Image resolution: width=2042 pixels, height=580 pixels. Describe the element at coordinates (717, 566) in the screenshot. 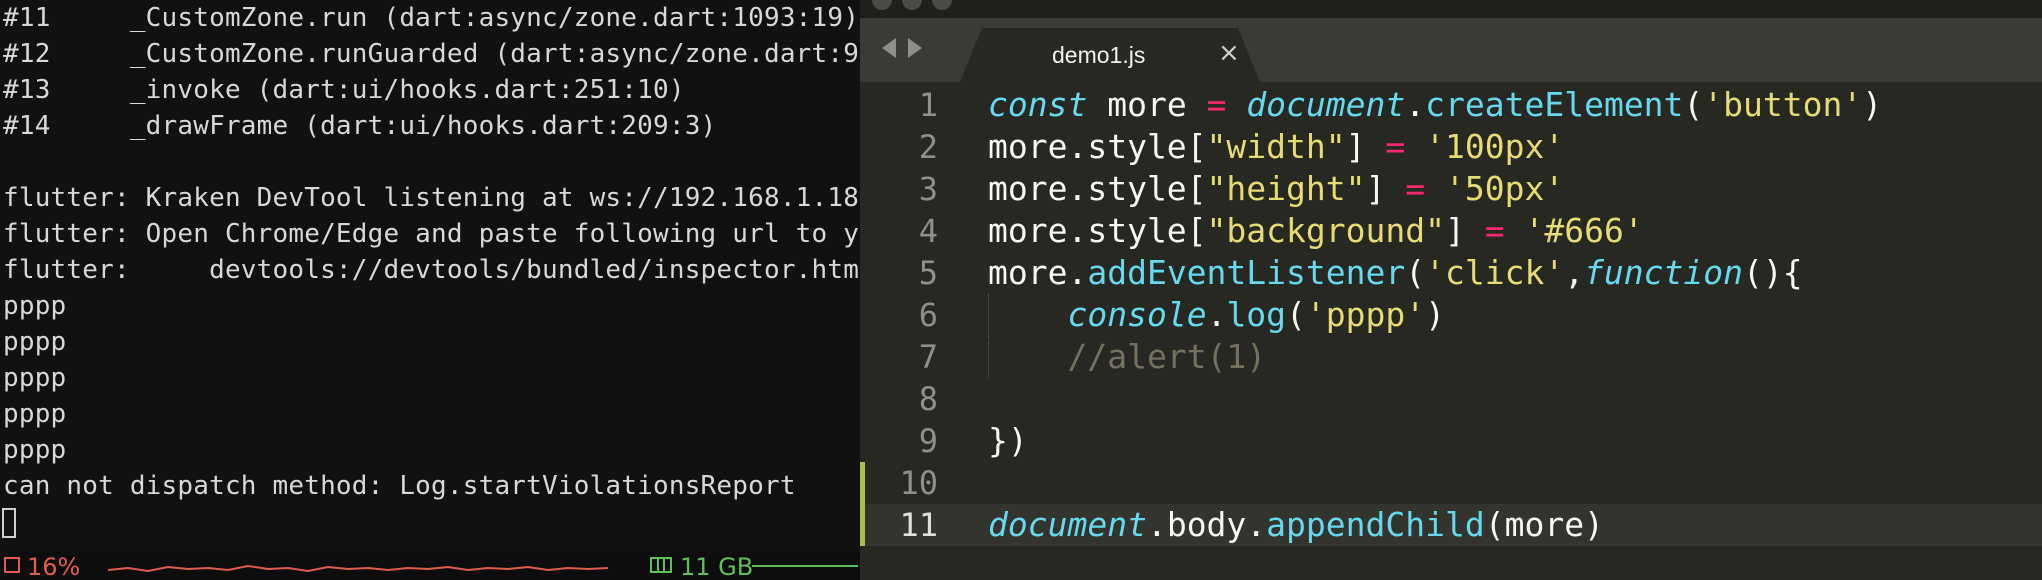

I see `memory-usage-label: 11 GB` at that location.